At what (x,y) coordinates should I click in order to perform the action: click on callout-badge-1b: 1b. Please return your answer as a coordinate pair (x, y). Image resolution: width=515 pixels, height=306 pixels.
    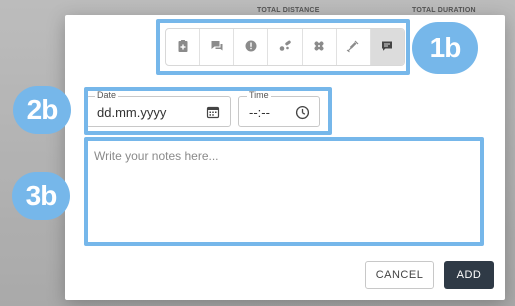
    Looking at the image, I should click on (445, 48).